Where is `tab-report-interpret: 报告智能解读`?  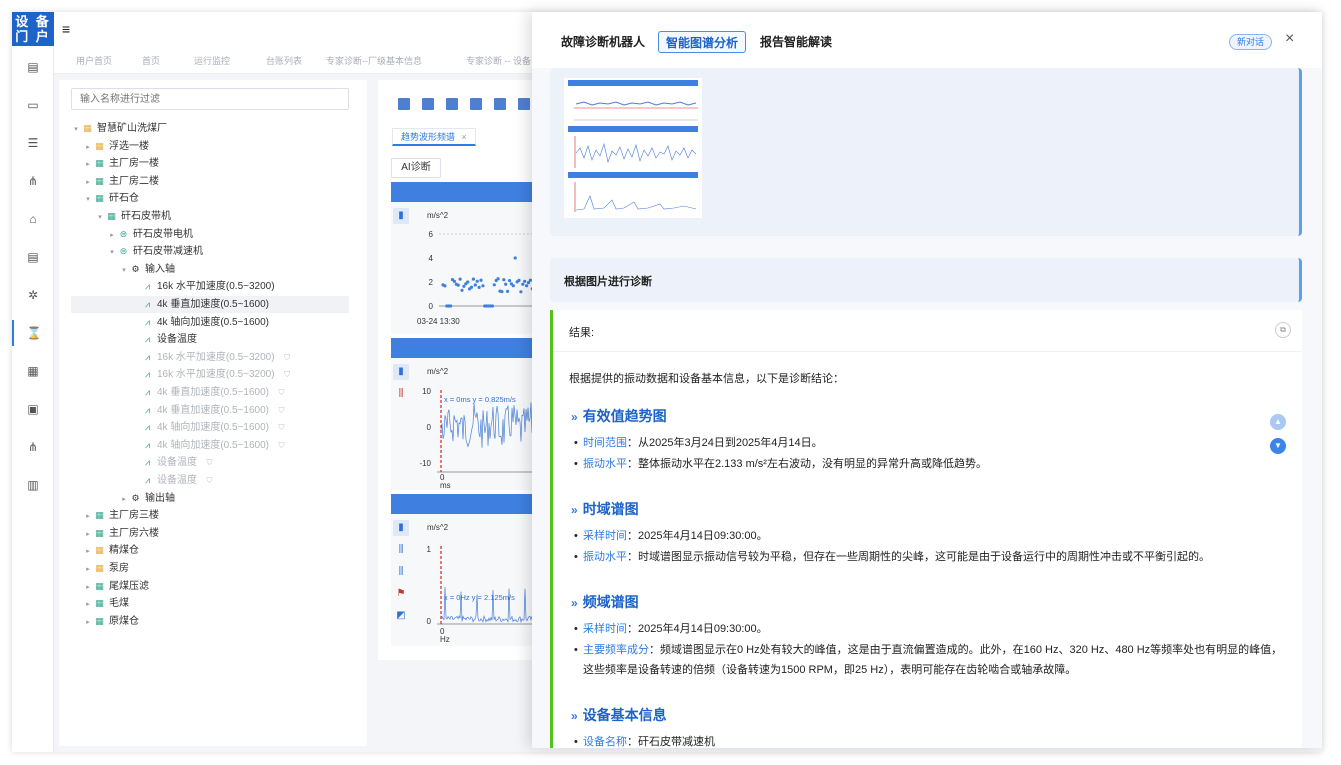 tab-report-interpret: 报告智能解读 is located at coordinates (796, 42).